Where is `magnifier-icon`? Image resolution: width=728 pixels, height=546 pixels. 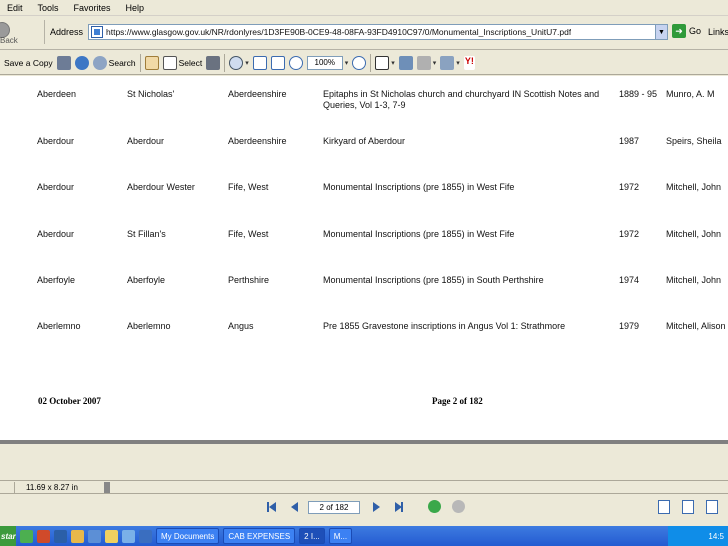 magnifier-icon is located at coordinates (236, 62).